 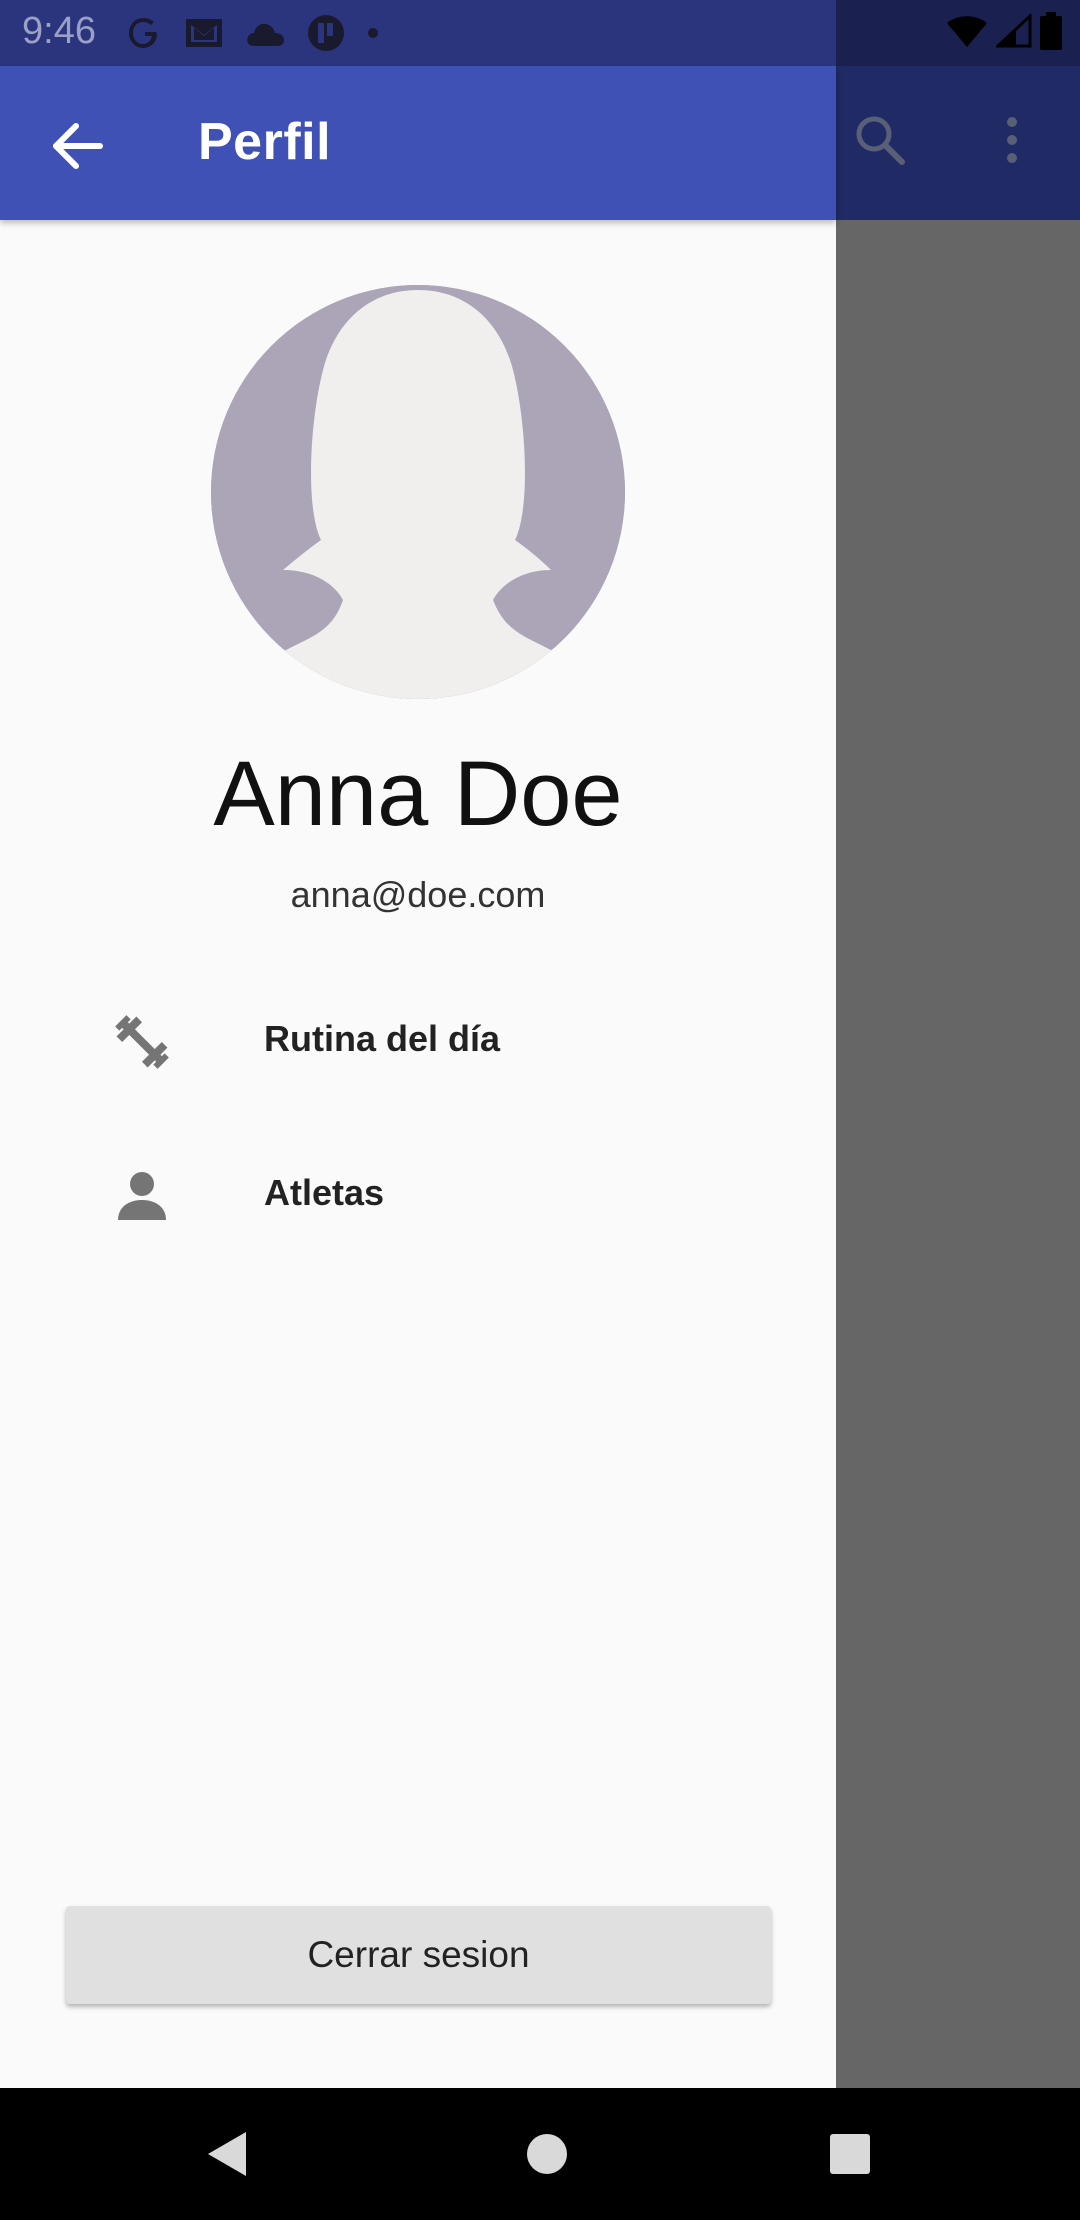 What do you see at coordinates (142, 1196) in the screenshot?
I see `person-icon` at bounding box center [142, 1196].